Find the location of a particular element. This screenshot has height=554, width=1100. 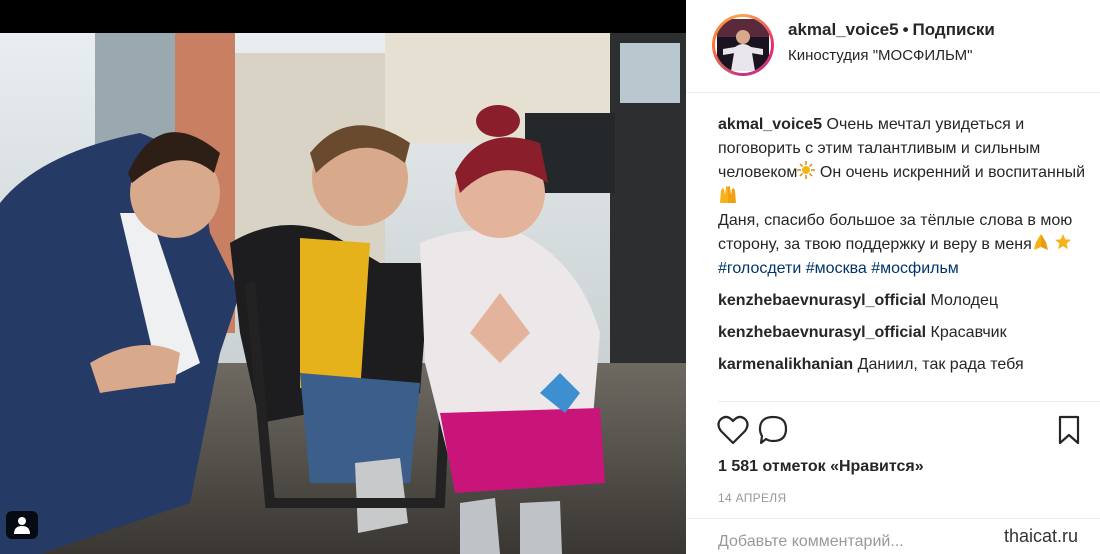

hashtag-link: #мосфильм is located at coordinates (915, 268).